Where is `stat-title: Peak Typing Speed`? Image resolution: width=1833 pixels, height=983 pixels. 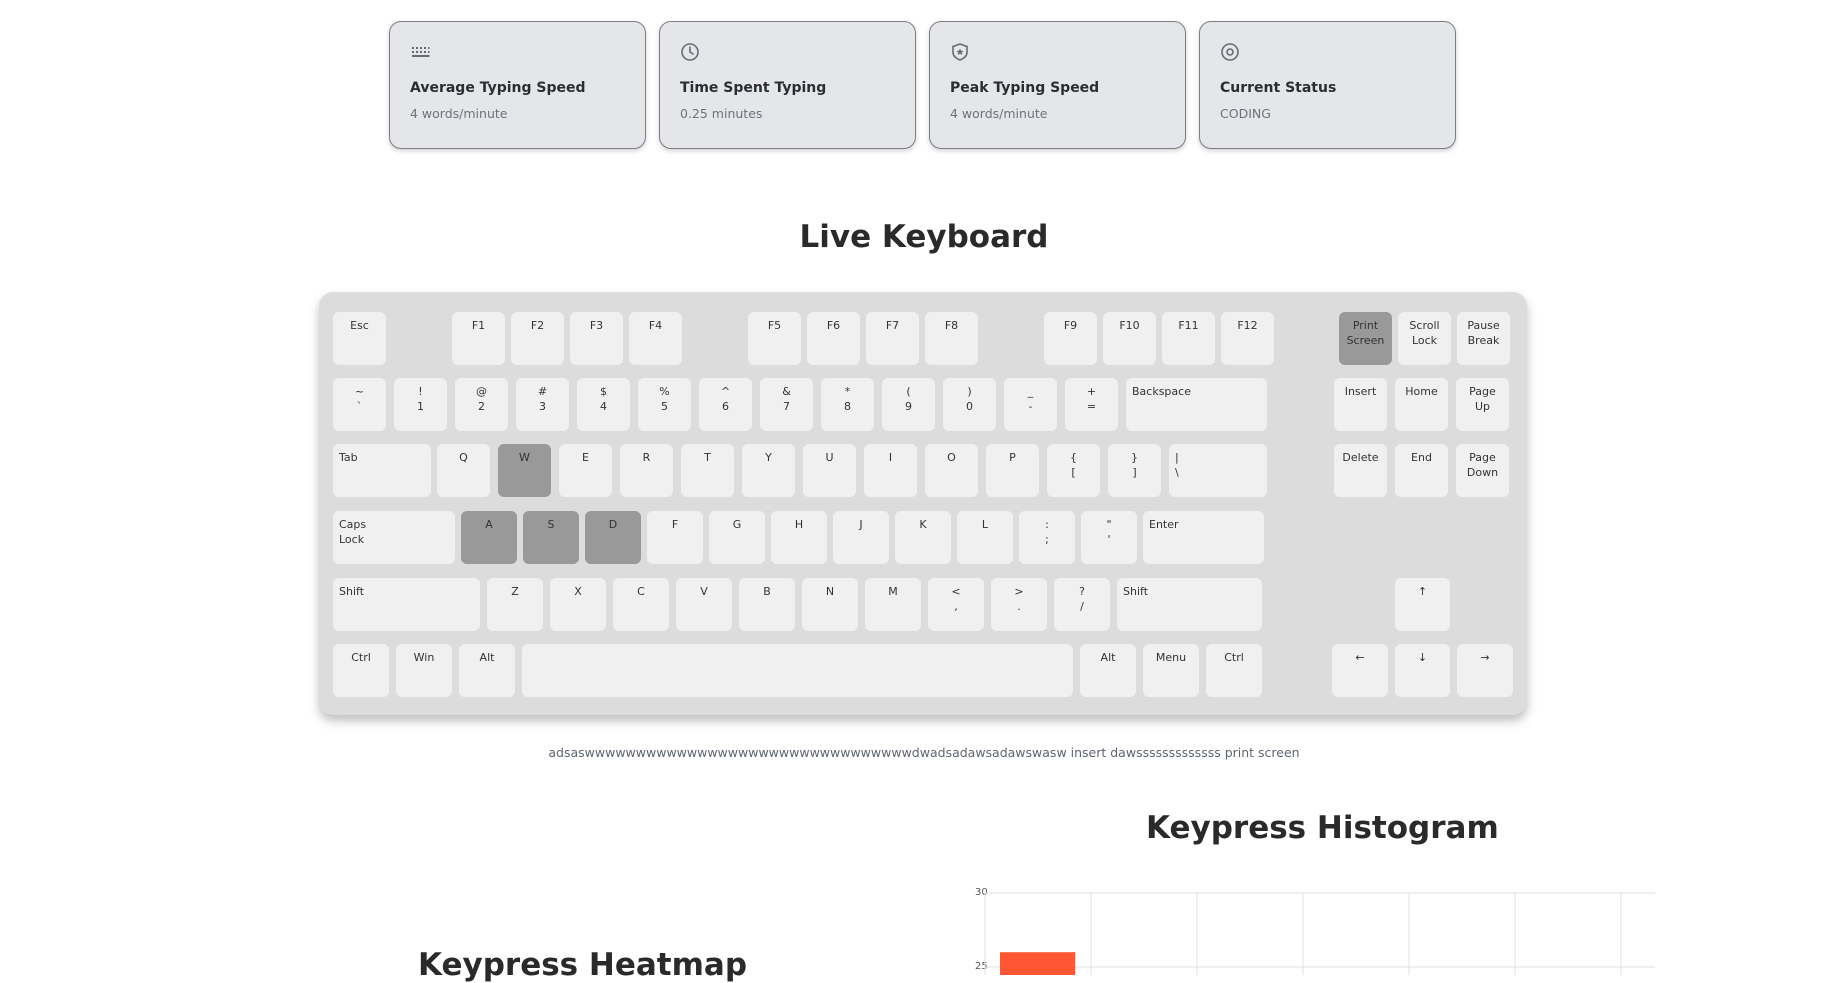
stat-title: Peak Typing Speed is located at coordinates (1025, 88).